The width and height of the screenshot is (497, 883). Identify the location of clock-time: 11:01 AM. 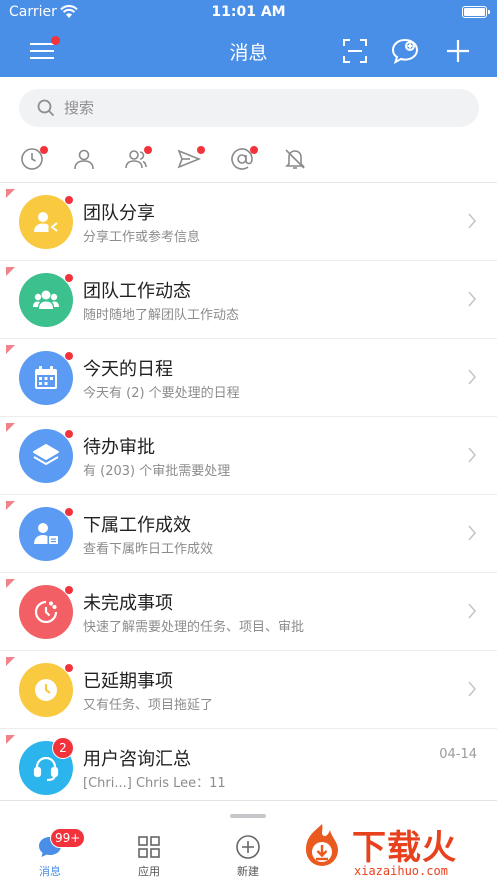
(248, 12).